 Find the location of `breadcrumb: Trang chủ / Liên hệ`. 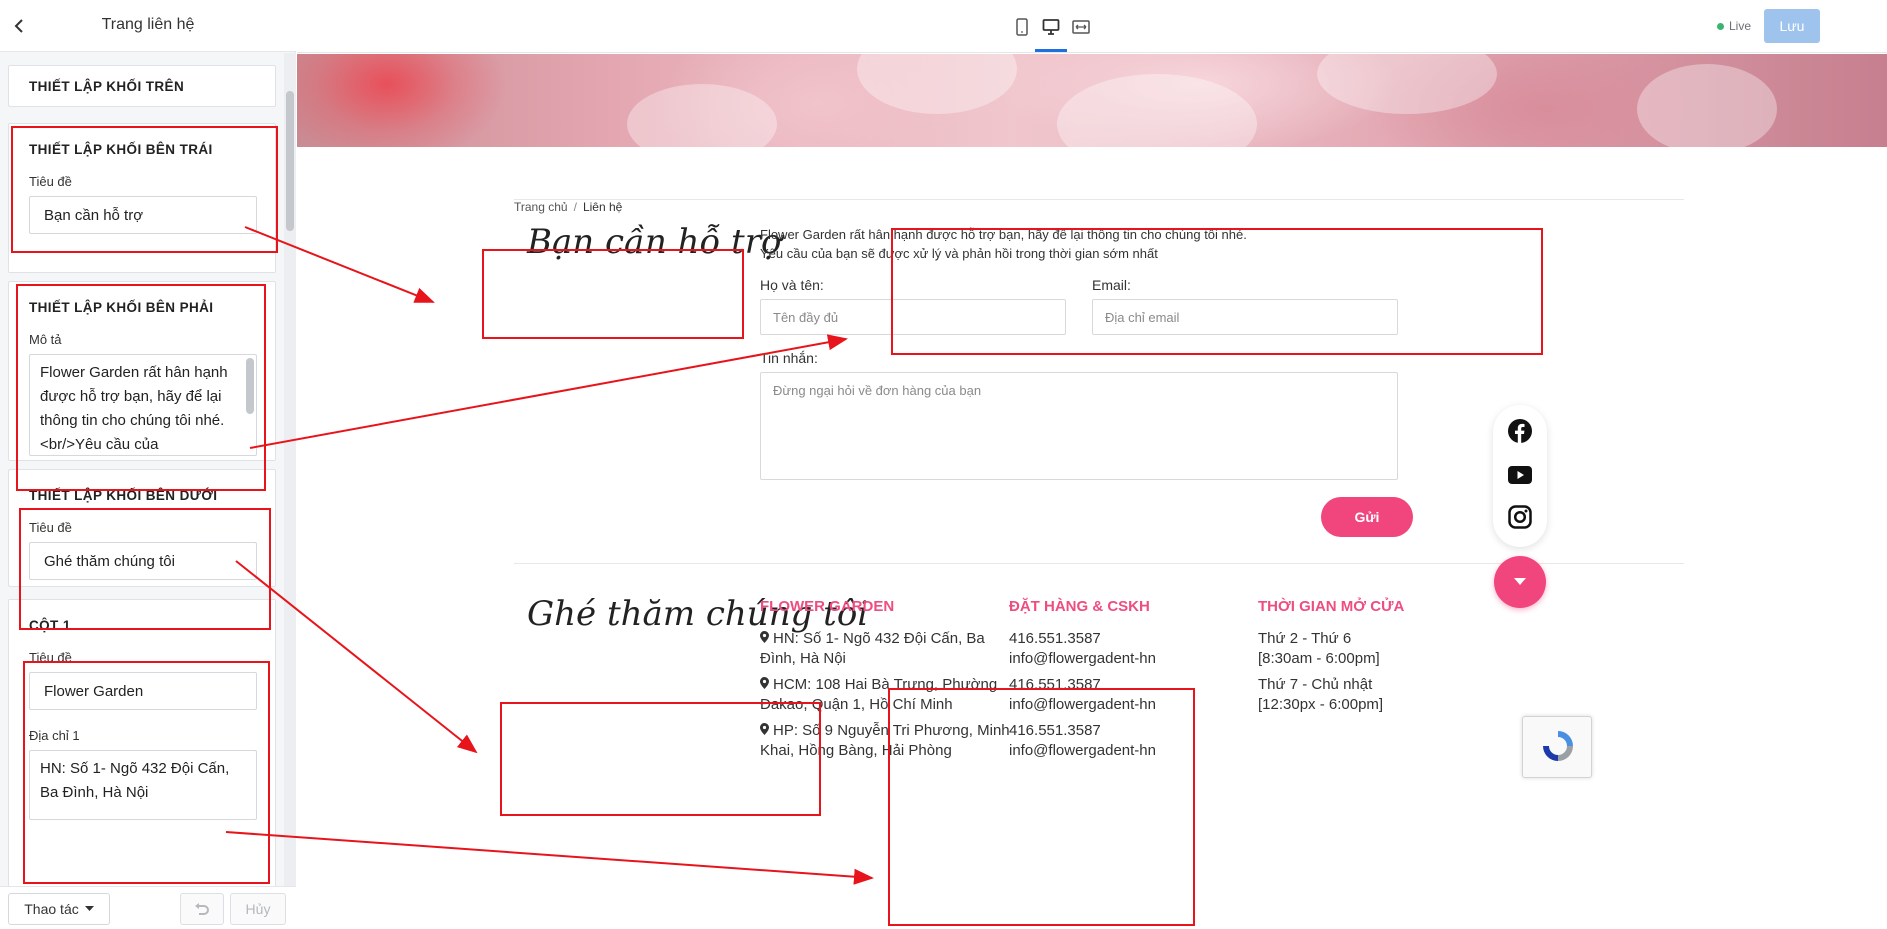

breadcrumb: Trang chủ / Liên hệ is located at coordinates (568, 207).